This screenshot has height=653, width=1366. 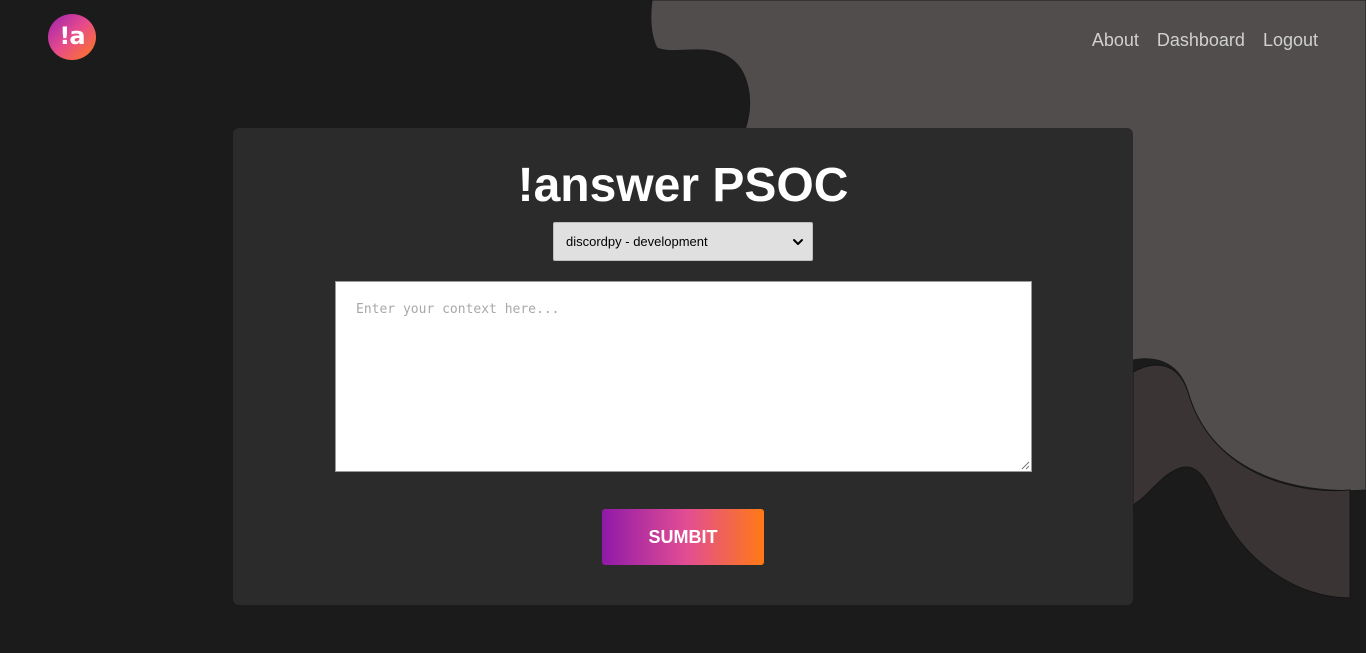 I want to click on chevron-down-icon, so click(x=798, y=241).